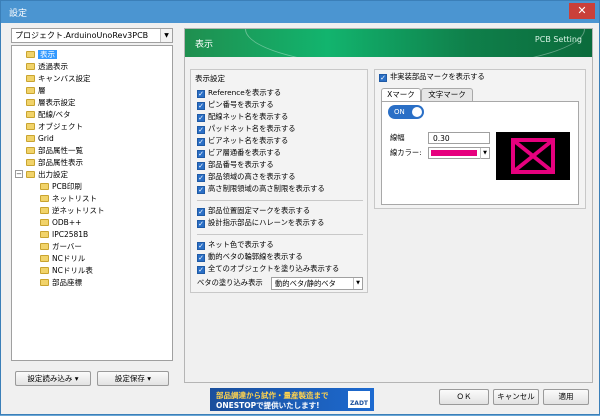  I want to click on panel-subtitle: PCB Setting, so click(558, 39).